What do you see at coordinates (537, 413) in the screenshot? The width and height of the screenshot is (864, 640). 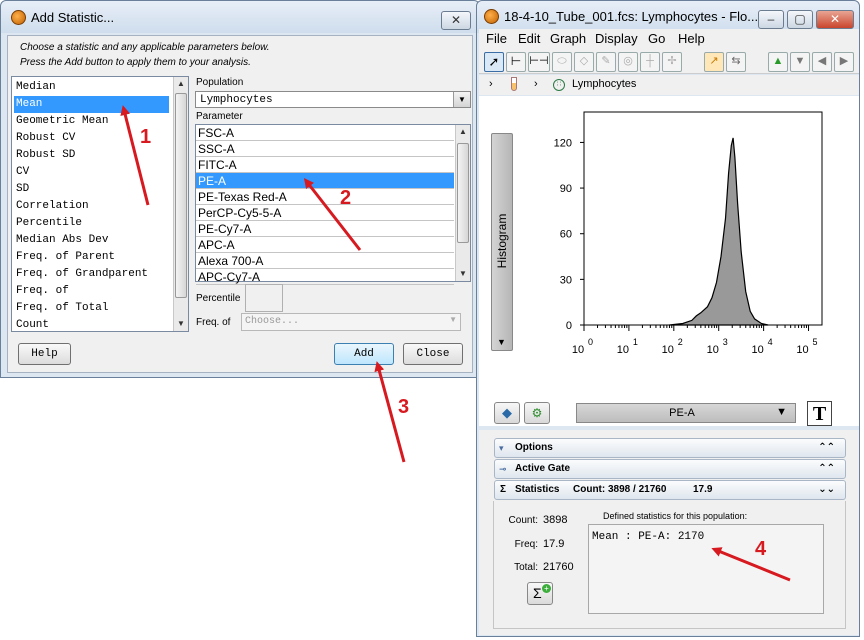 I see `graph-options-icon: ⚙` at bounding box center [537, 413].